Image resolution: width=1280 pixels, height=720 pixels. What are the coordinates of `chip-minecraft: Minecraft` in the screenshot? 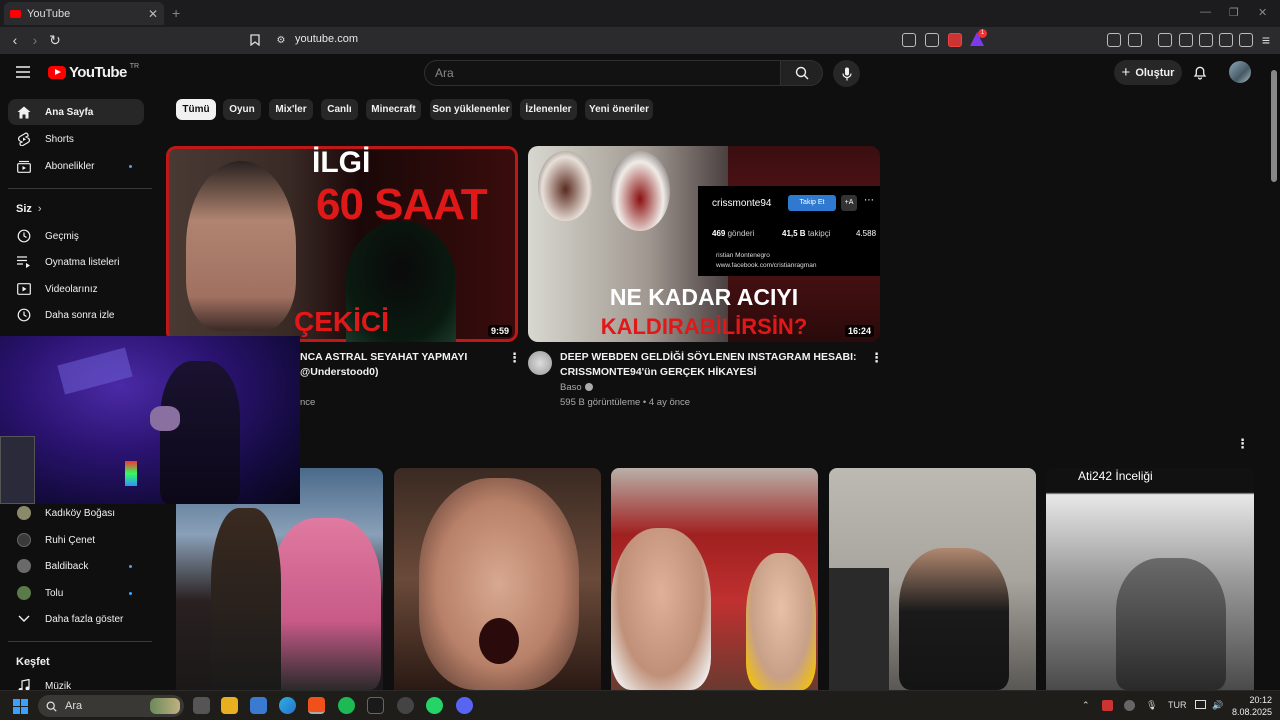 It's located at (393, 109).